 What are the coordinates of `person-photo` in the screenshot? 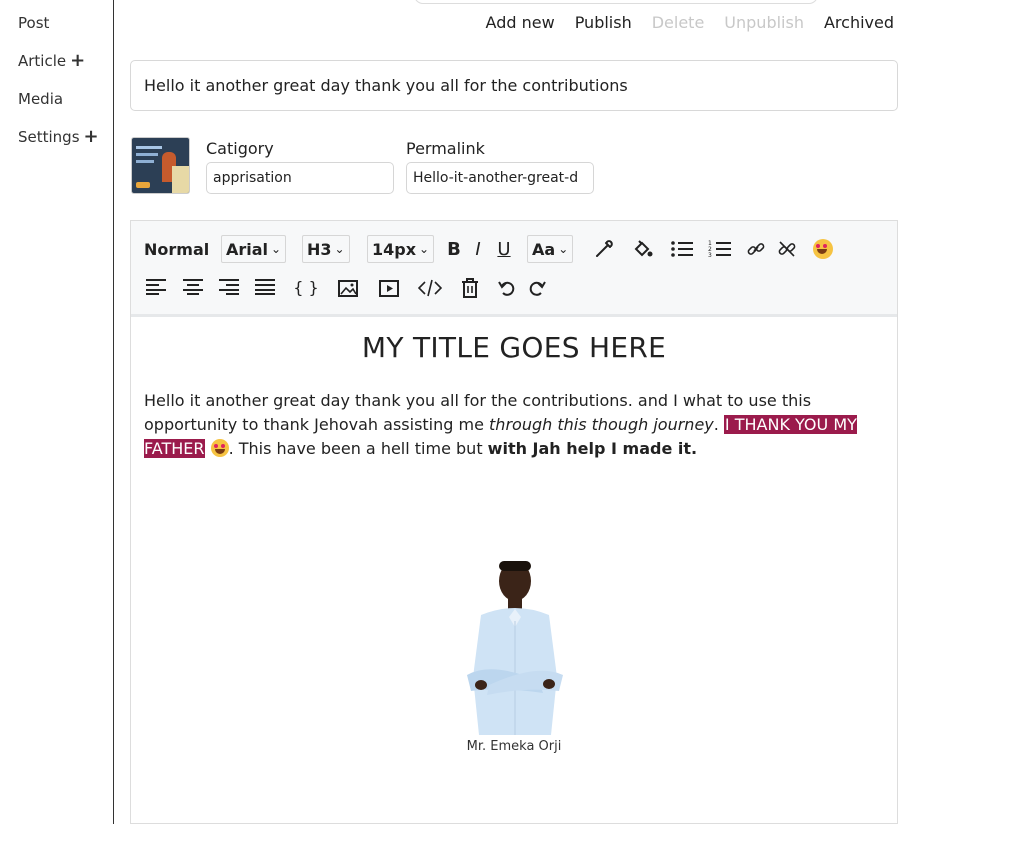 It's located at (515, 646).